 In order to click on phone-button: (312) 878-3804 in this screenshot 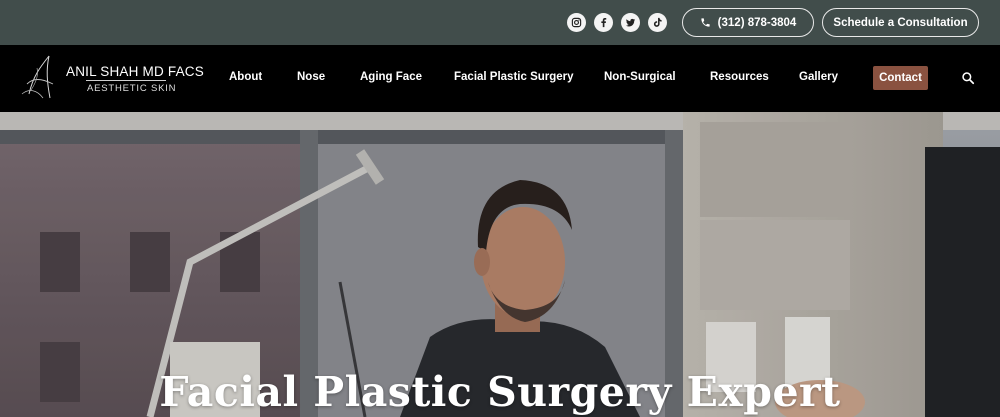, I will do `click(748, 22)`.